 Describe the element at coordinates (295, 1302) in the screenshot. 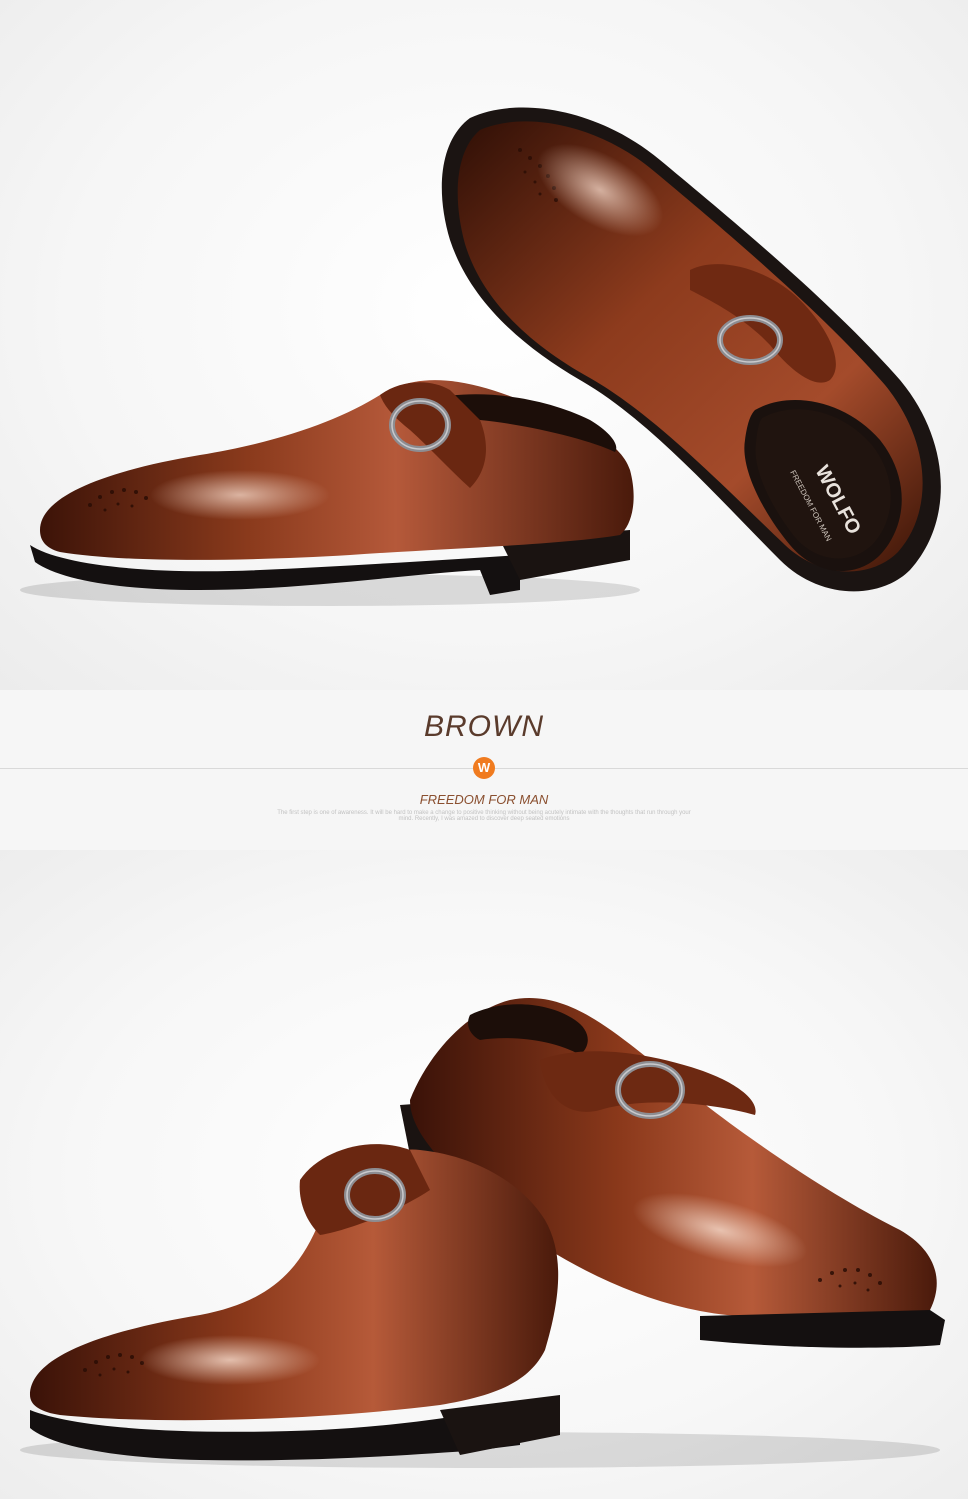

I see `shoe-front` at that location.